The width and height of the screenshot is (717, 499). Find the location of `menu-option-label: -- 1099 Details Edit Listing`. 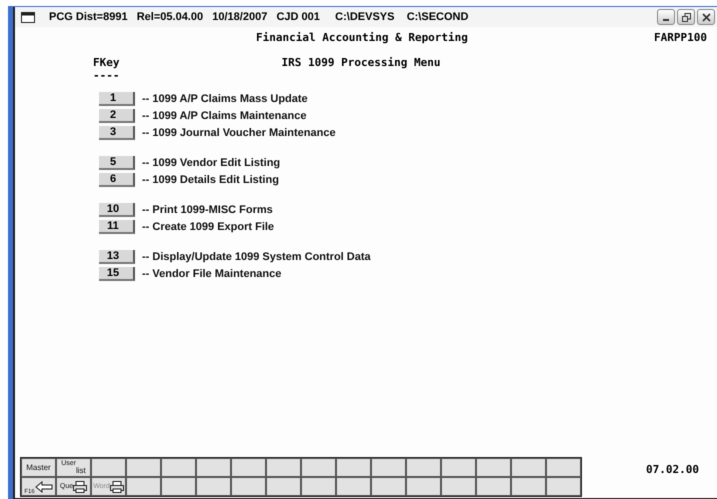

menu-option-label: -- 1099 Details Edit Listing is located at coordinates (210, 180).